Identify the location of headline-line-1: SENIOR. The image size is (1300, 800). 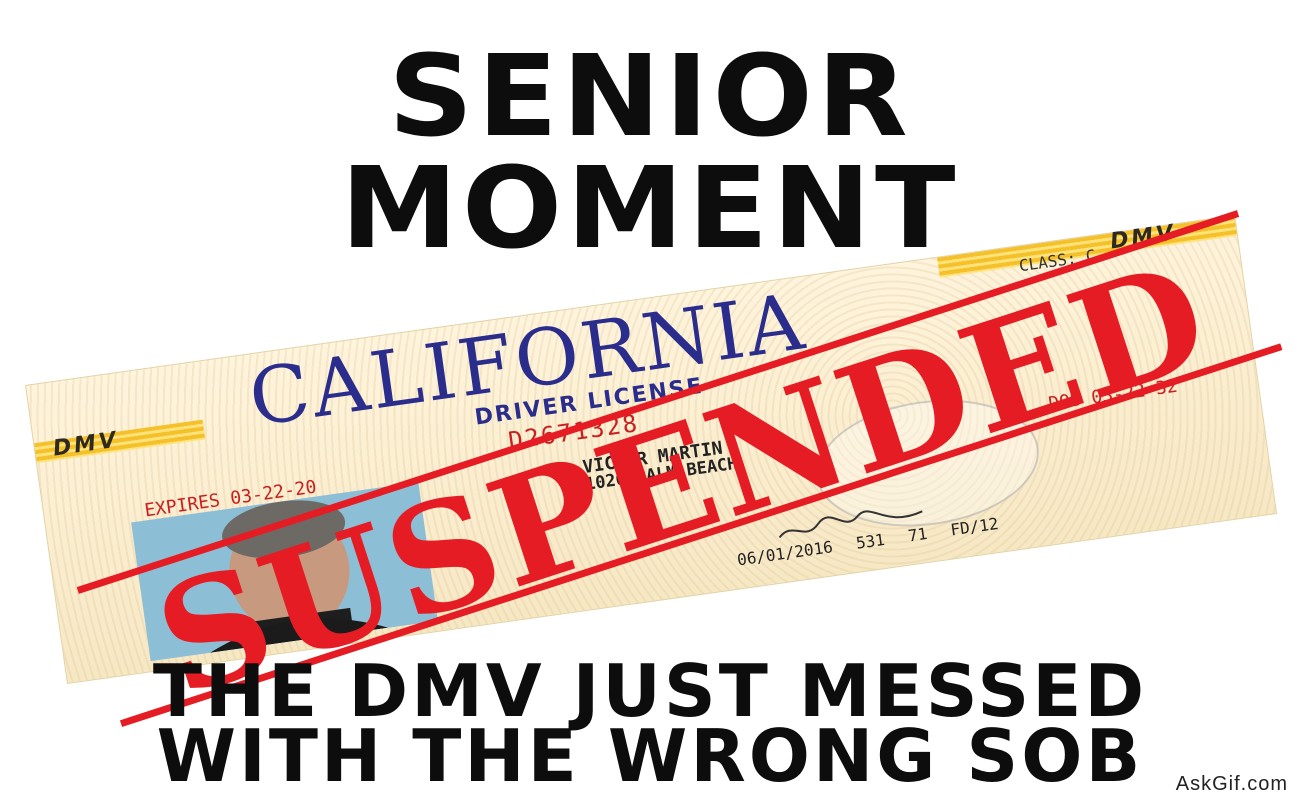
(650, 96).